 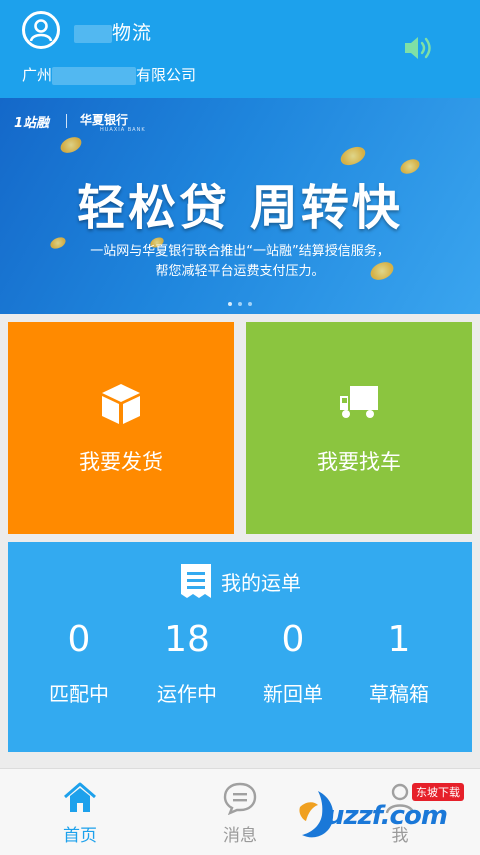 I want to click on tab-home-label: 首页, so click(x=80, y=836).